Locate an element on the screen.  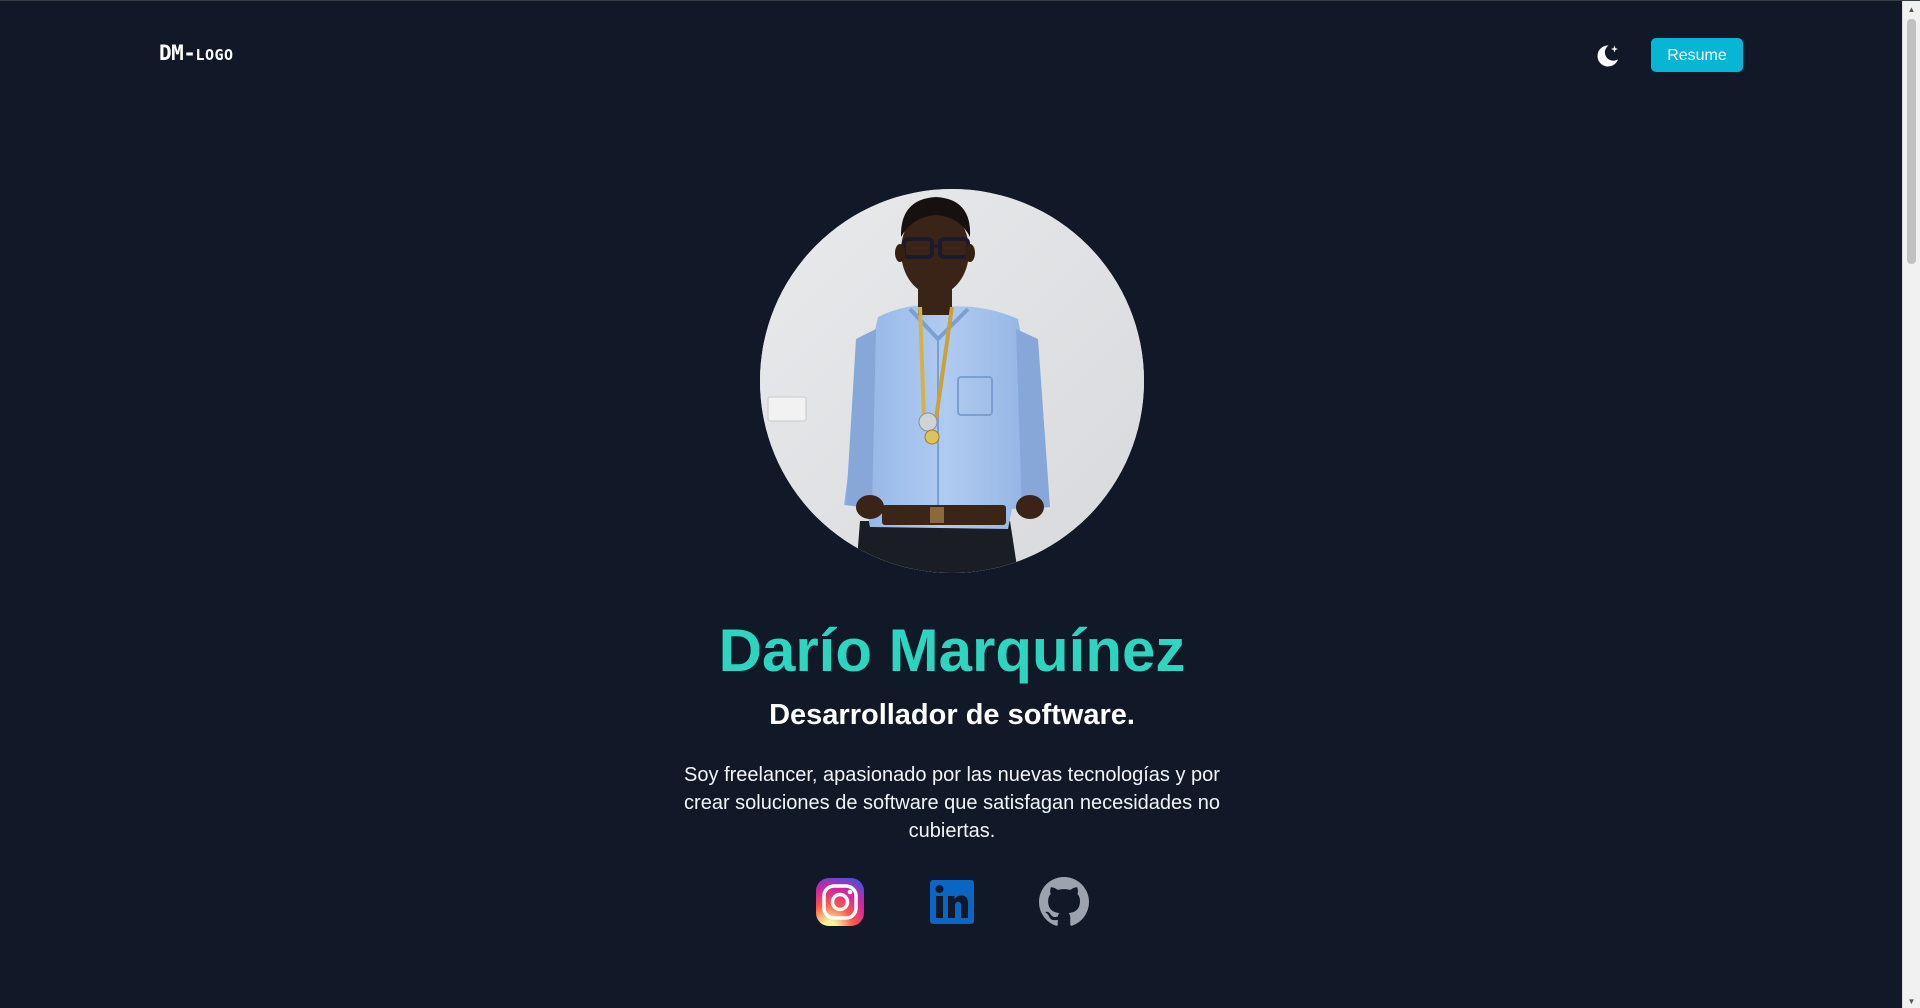
resume-button: Resume is located at coordinates (1697, 55).